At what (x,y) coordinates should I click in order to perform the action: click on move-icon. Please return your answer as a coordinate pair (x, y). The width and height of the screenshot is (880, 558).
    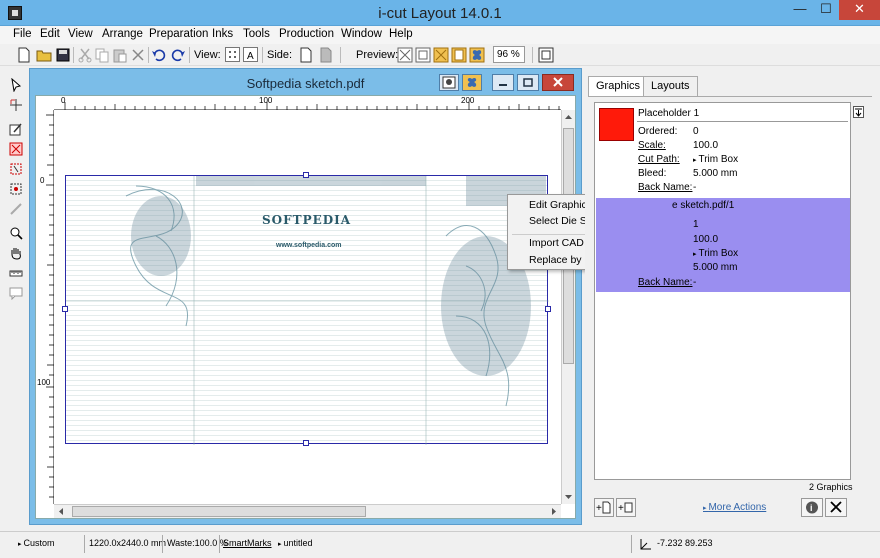
    Looking at the image, I should click on (16, 105).